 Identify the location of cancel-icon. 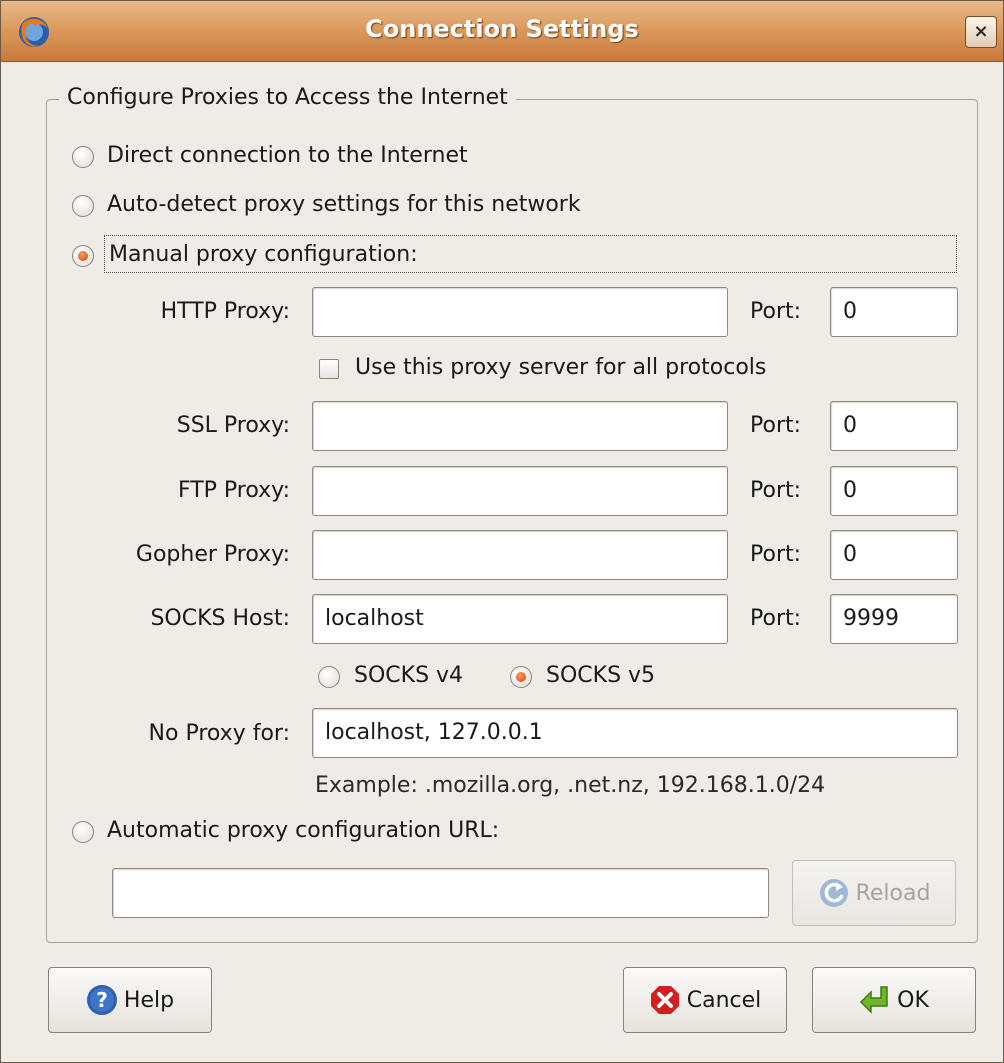
(664, 1000).